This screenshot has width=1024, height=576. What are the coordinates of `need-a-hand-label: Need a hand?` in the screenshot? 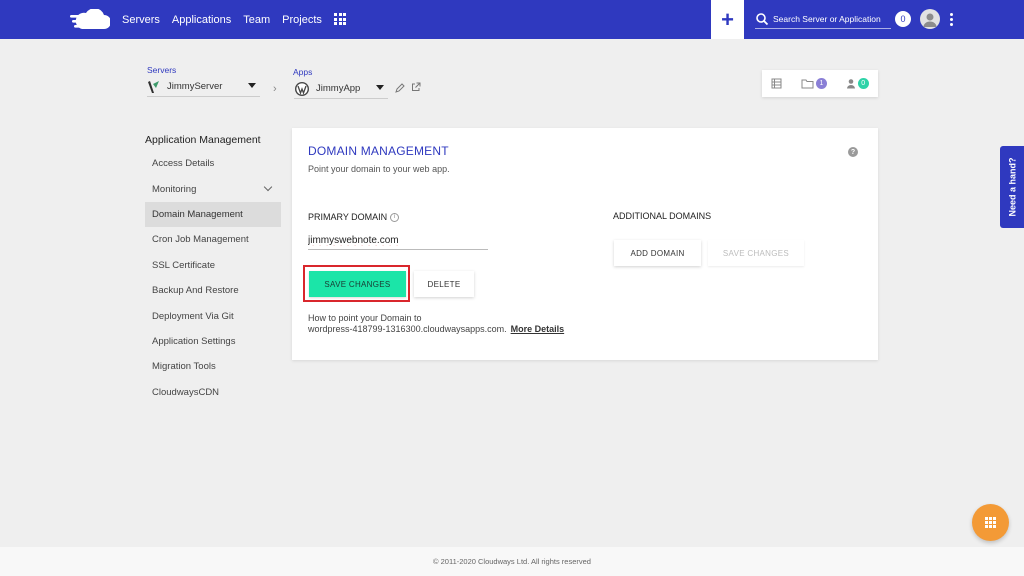 It's located at (1012, 187).